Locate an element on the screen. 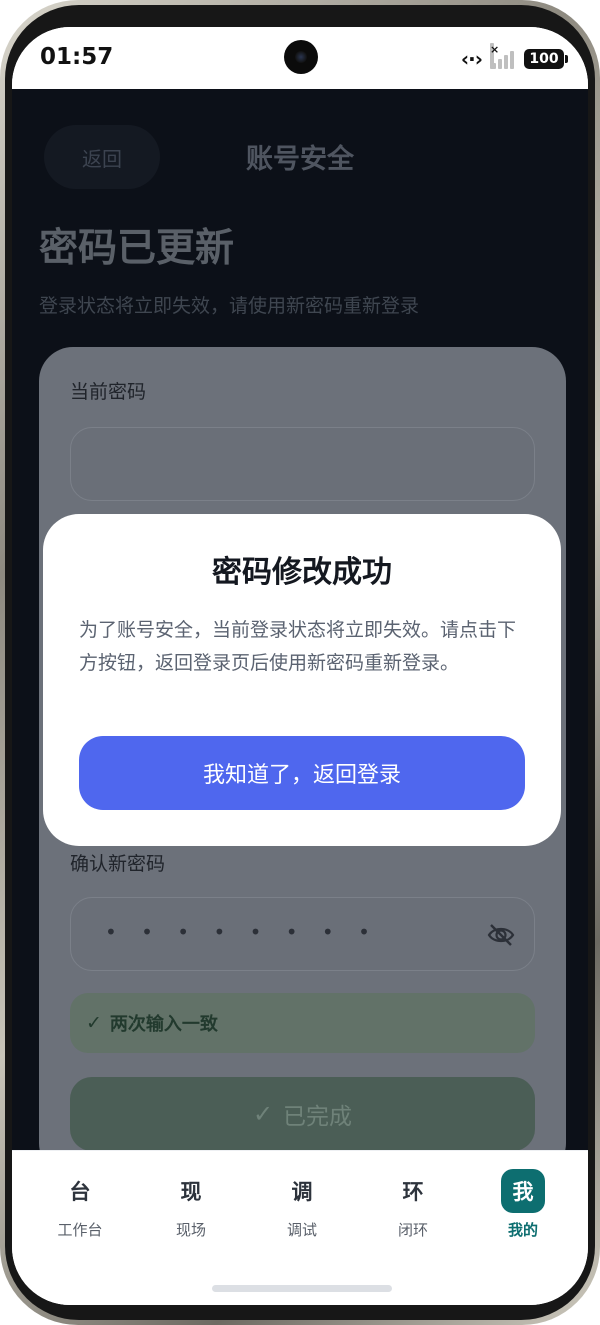 This screenshot has height=1325, width=600. tab-label: 调试 is located at coordinates (301, 1230).